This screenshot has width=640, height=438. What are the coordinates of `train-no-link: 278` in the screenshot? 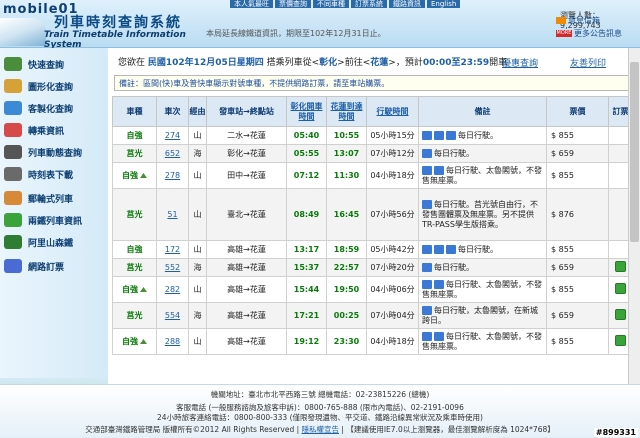 It's located at (172, 175).